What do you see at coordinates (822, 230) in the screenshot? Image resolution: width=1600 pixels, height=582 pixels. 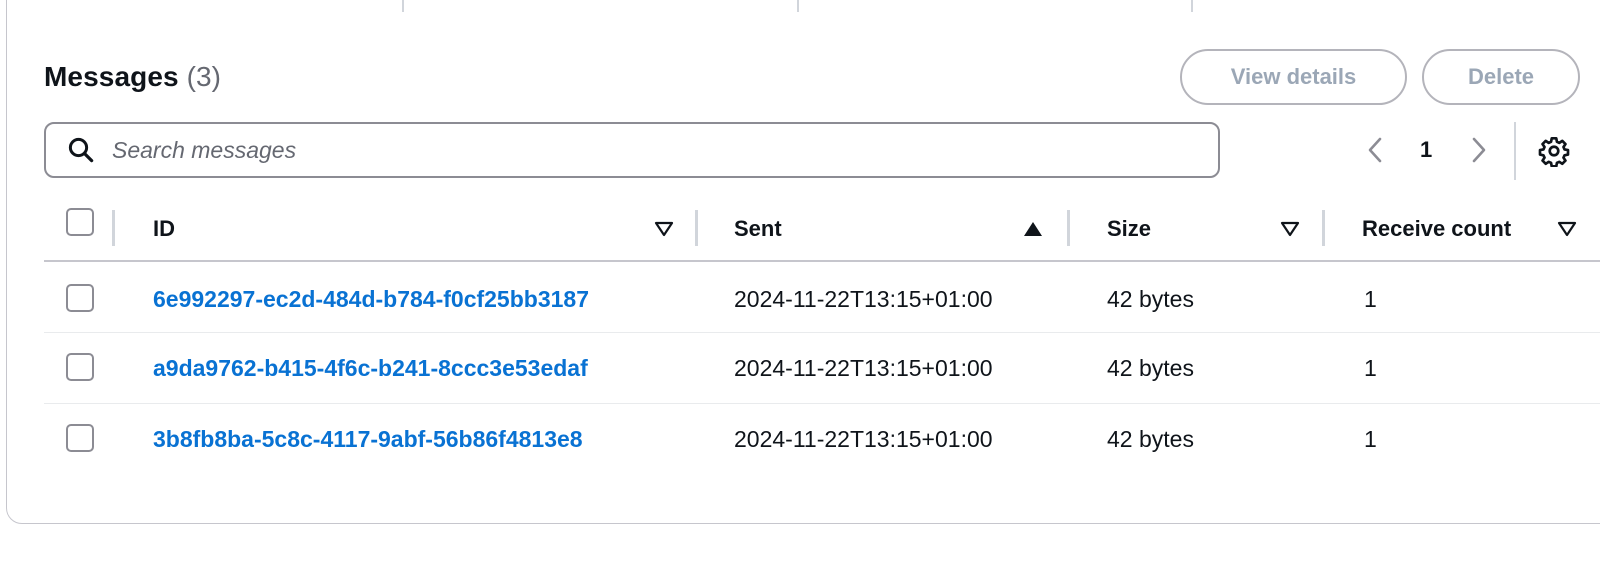 I see `table-header: ID Sent Size Receive count` at bounding box center [822, 230].